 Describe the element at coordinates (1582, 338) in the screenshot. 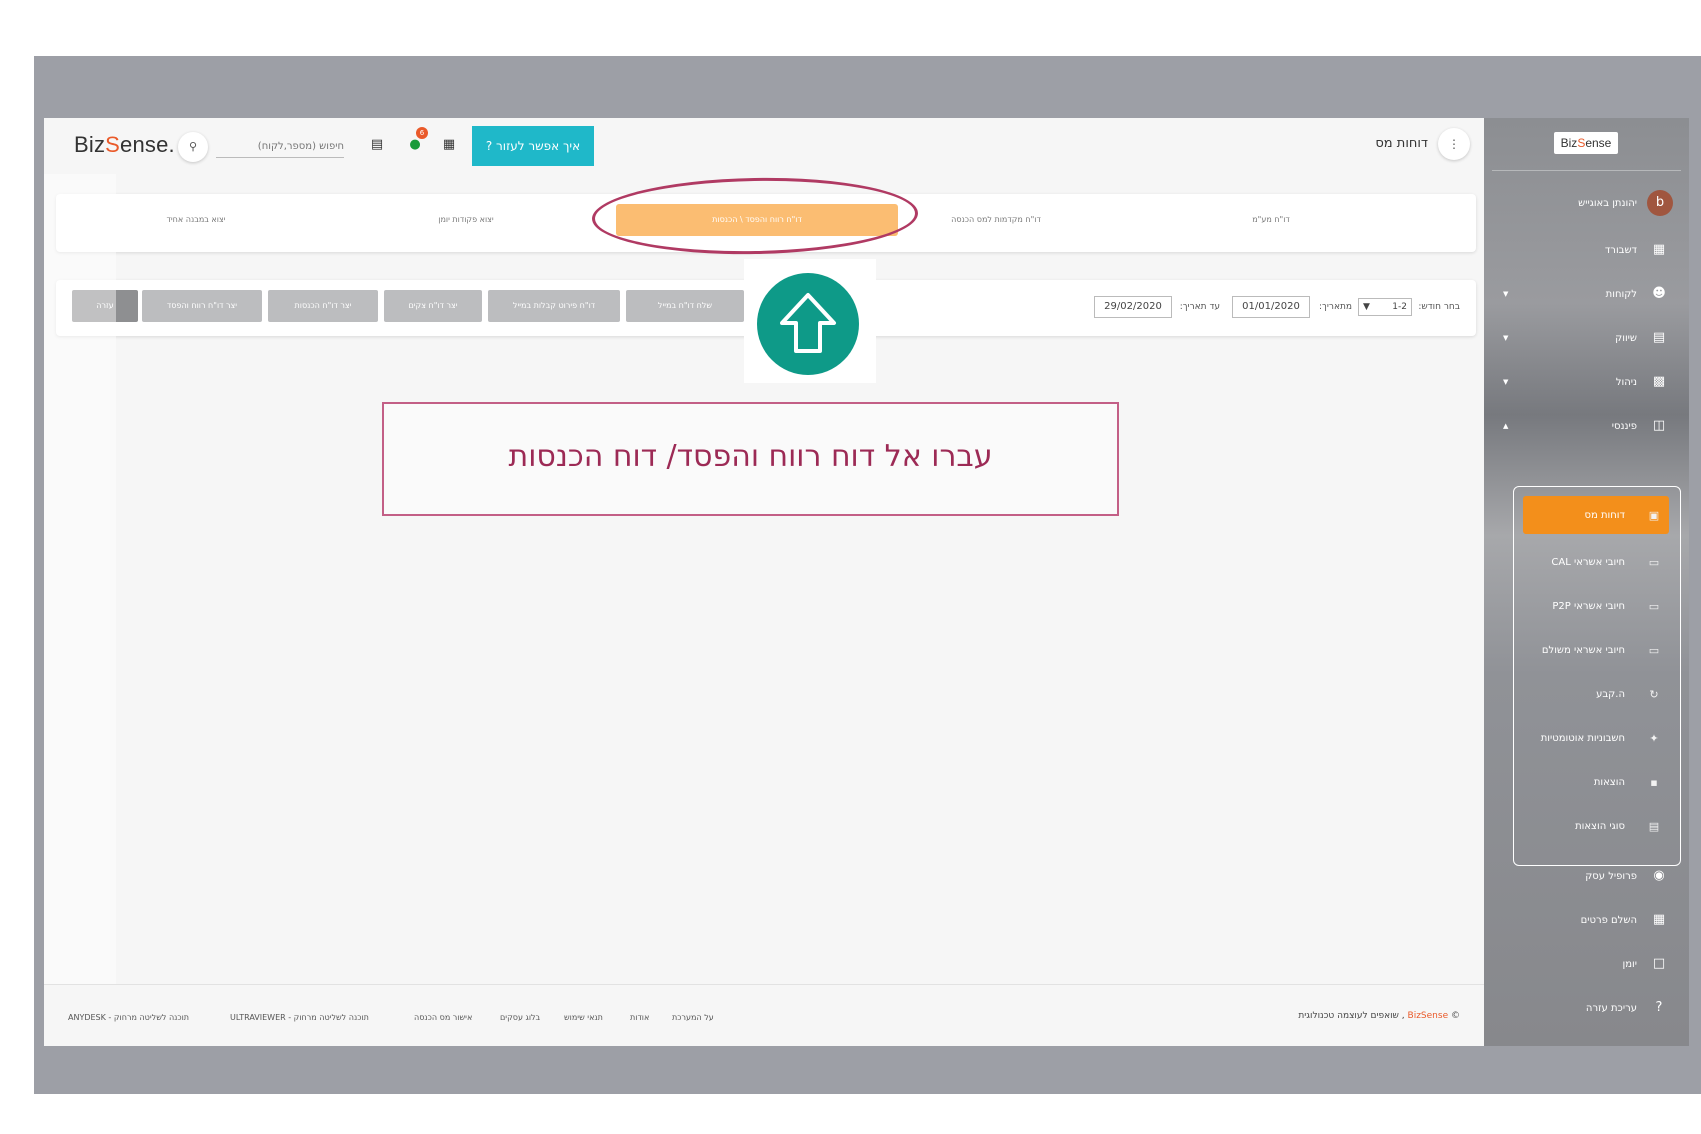

I see `sidebar-item-marketing: ▤ שיווק ▼` at that location.